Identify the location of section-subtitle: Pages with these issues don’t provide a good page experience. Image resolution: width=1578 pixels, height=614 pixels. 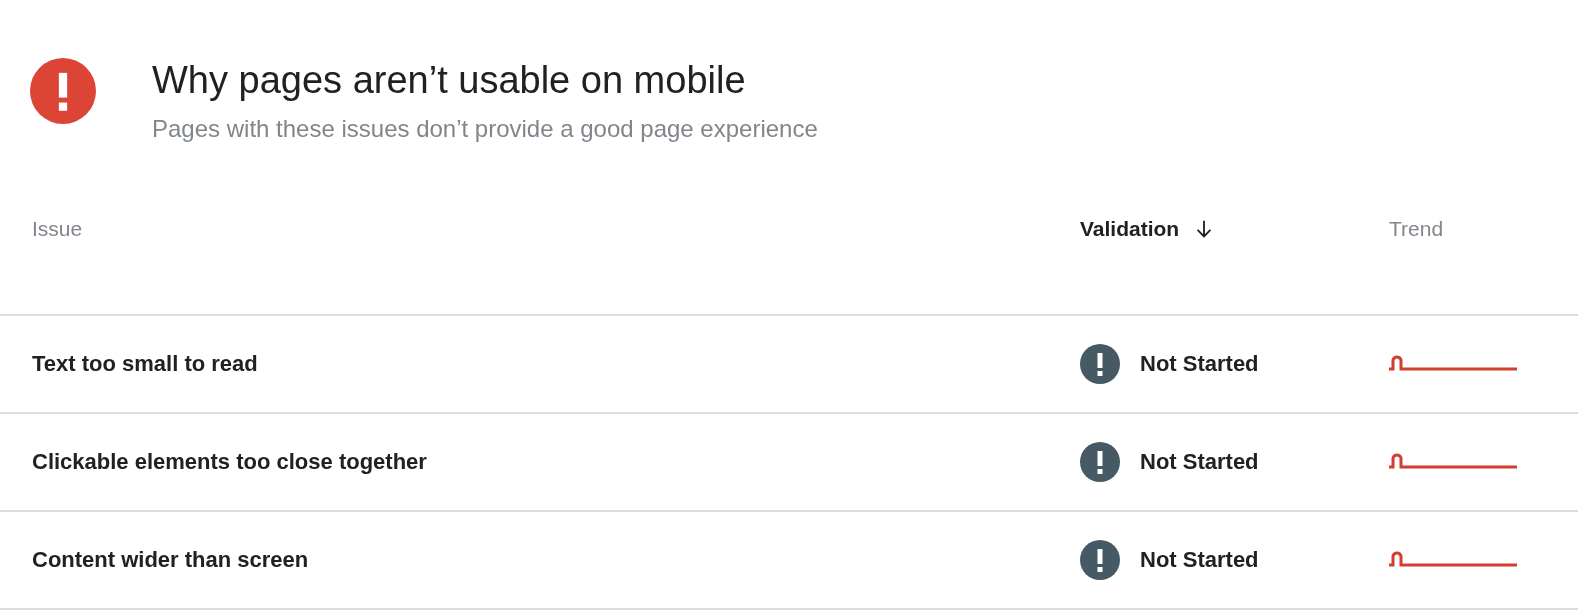
(485, 129).